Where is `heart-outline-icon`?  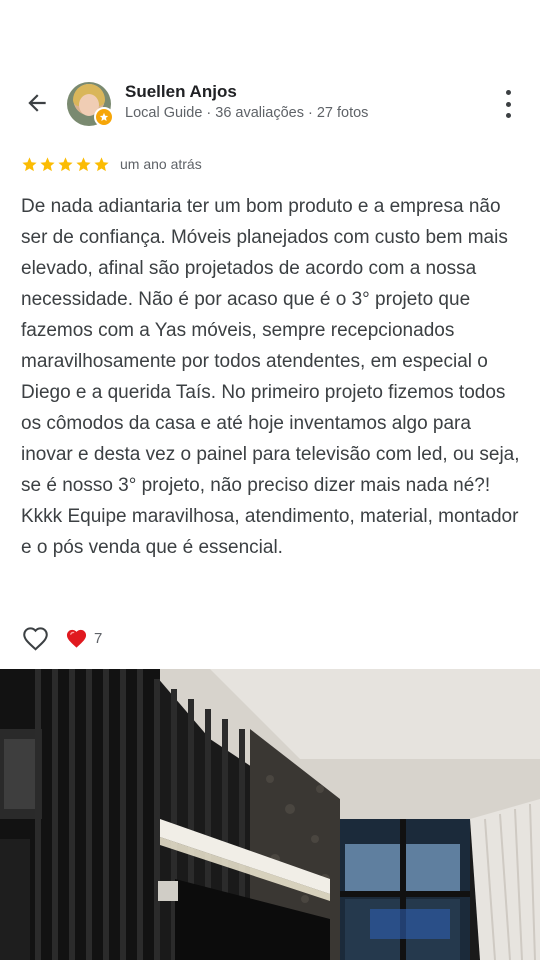 heart-outline-icon is located at coordinates (35, 638).